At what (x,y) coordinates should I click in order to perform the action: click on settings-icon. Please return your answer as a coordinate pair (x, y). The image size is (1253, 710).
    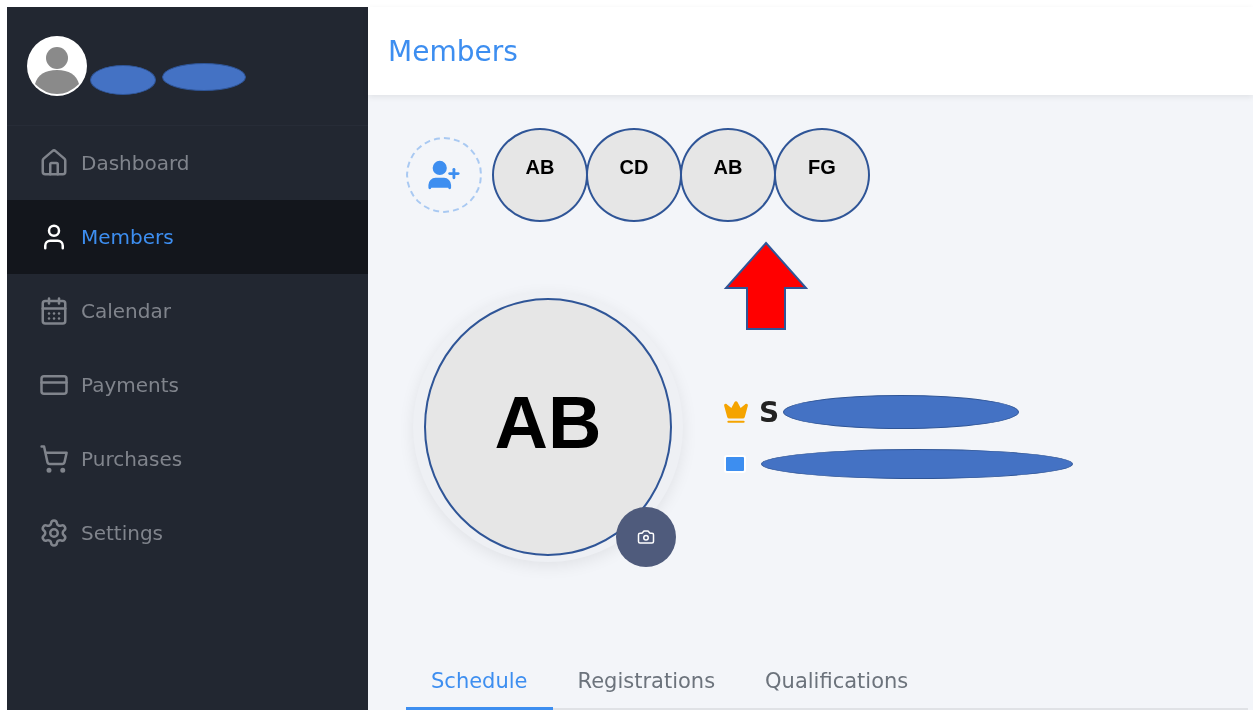
    Looking at the image, I should click on (54, 533).